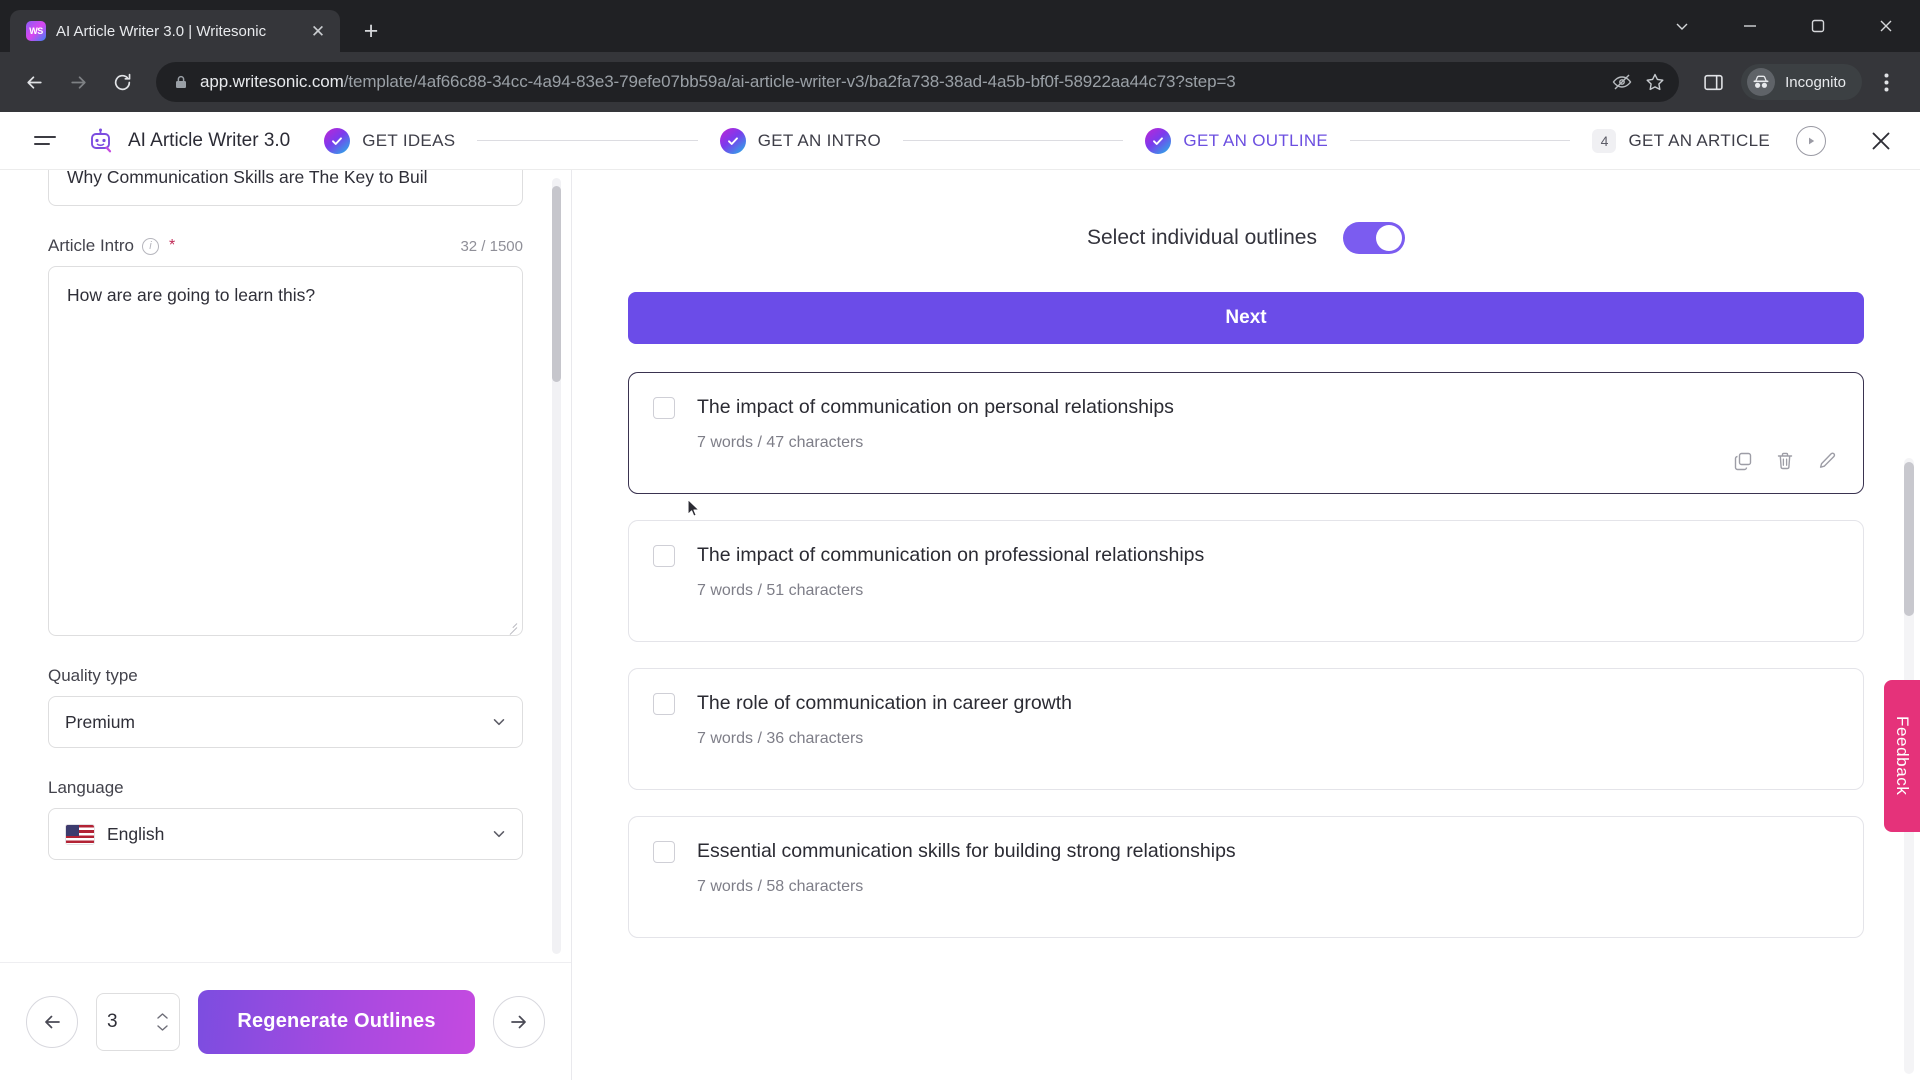 The width and height of the screenshot is (1920, 1080). What do you see at coordinates (136, 833) in the screenshot?
I see `language-value: English` at bounding box center [136, 833].